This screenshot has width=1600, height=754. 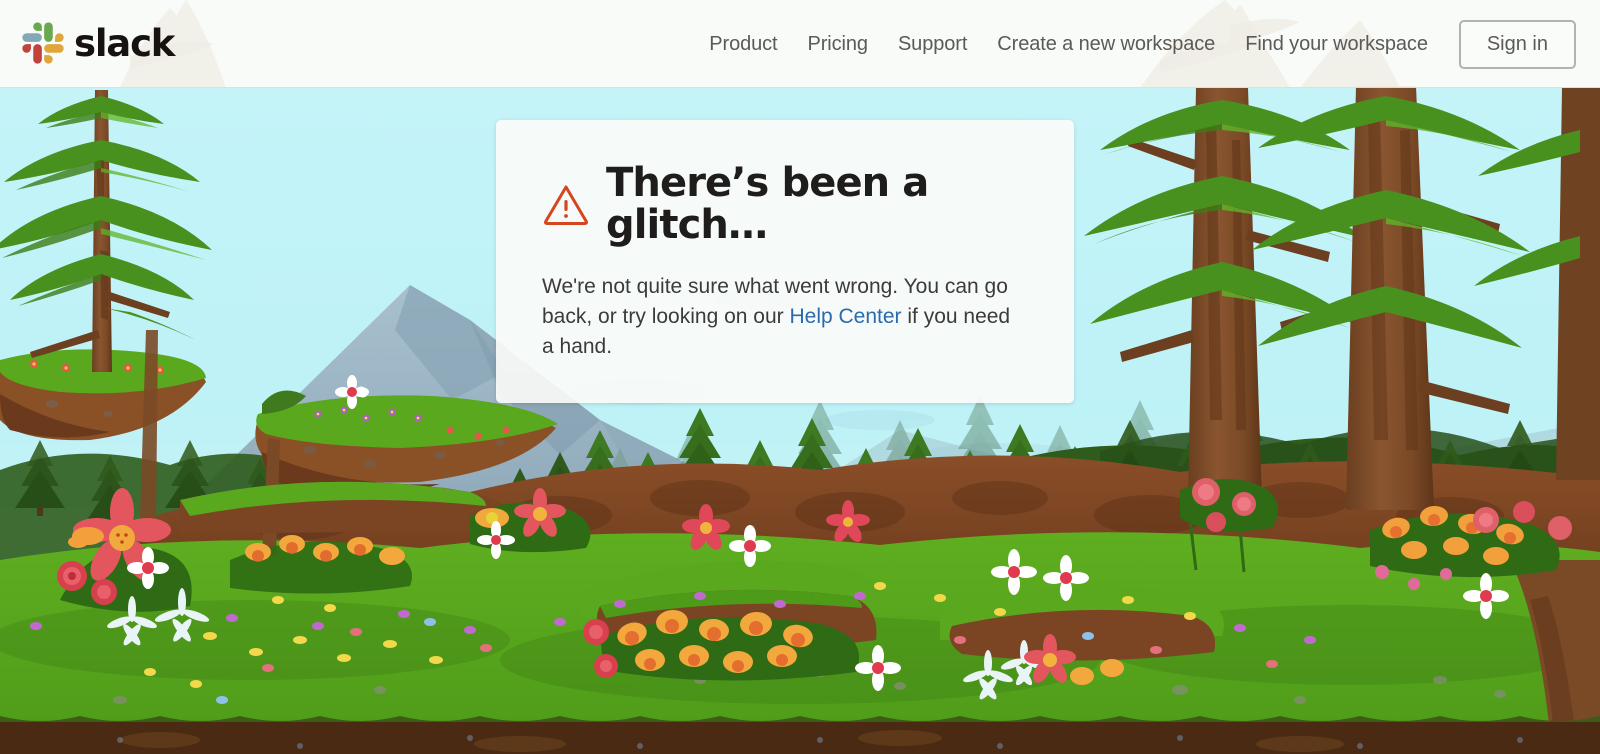 What do you see at coordinates (838, 44) in the screenshot?
I see `nav-item-pricing: Pricing` at bounding box center [838, 44].